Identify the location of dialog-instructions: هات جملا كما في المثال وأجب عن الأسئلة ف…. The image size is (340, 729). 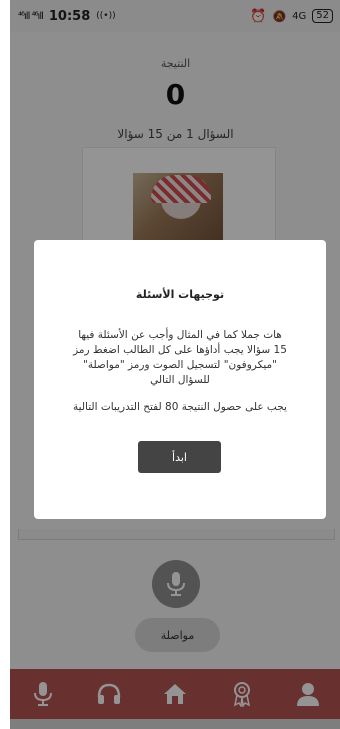
(180, 357).